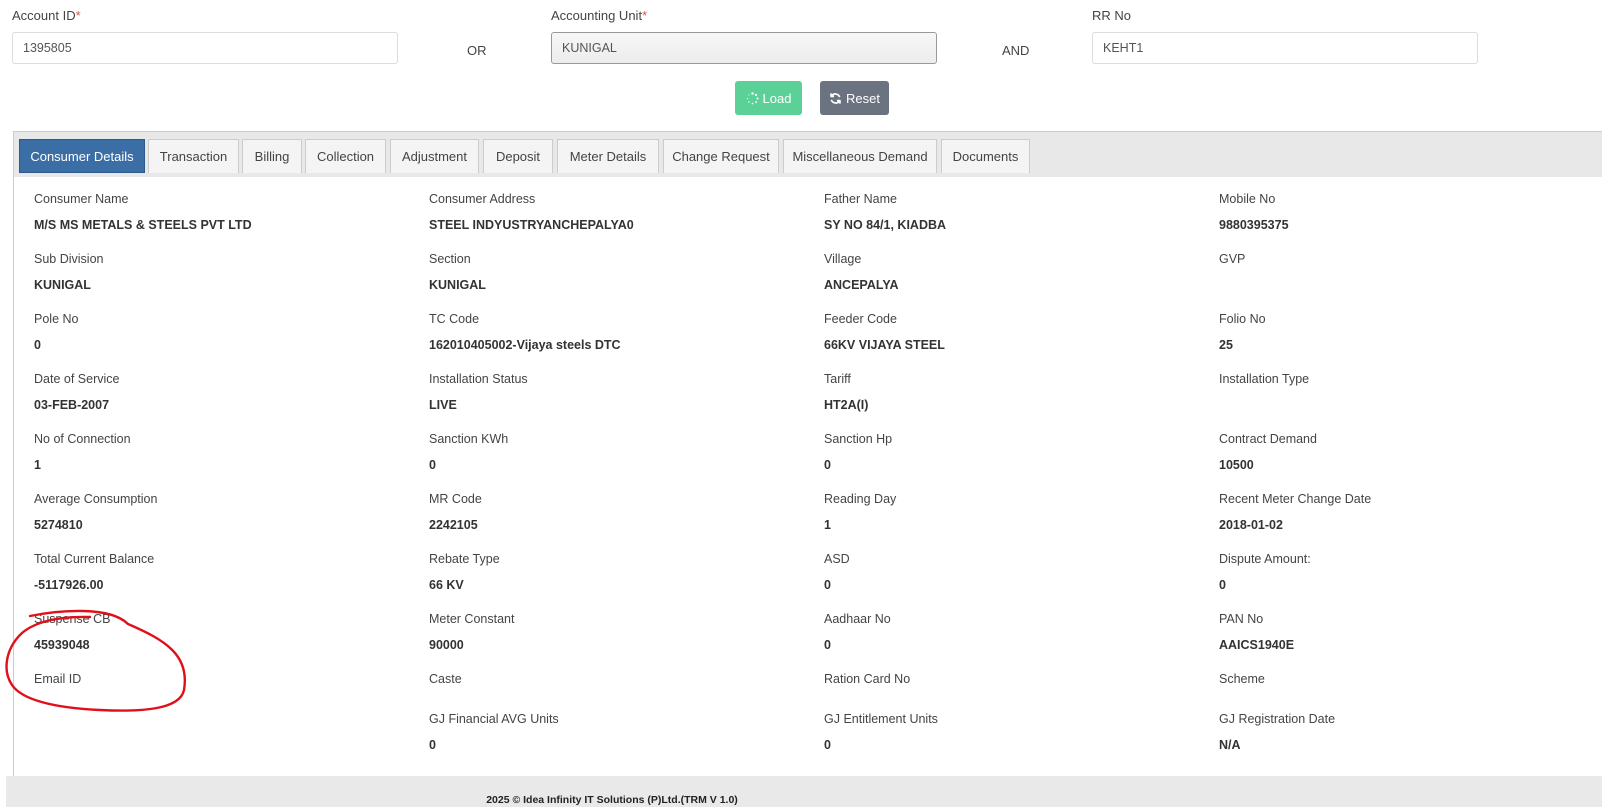 Image resolution: width=1602 pixels, height=807 pixels. What do you see at coordinates (224, 581) in the screenshot?
I see `detail-field: Total Current Balance -5117926.00` at bounding box center [224, 581].